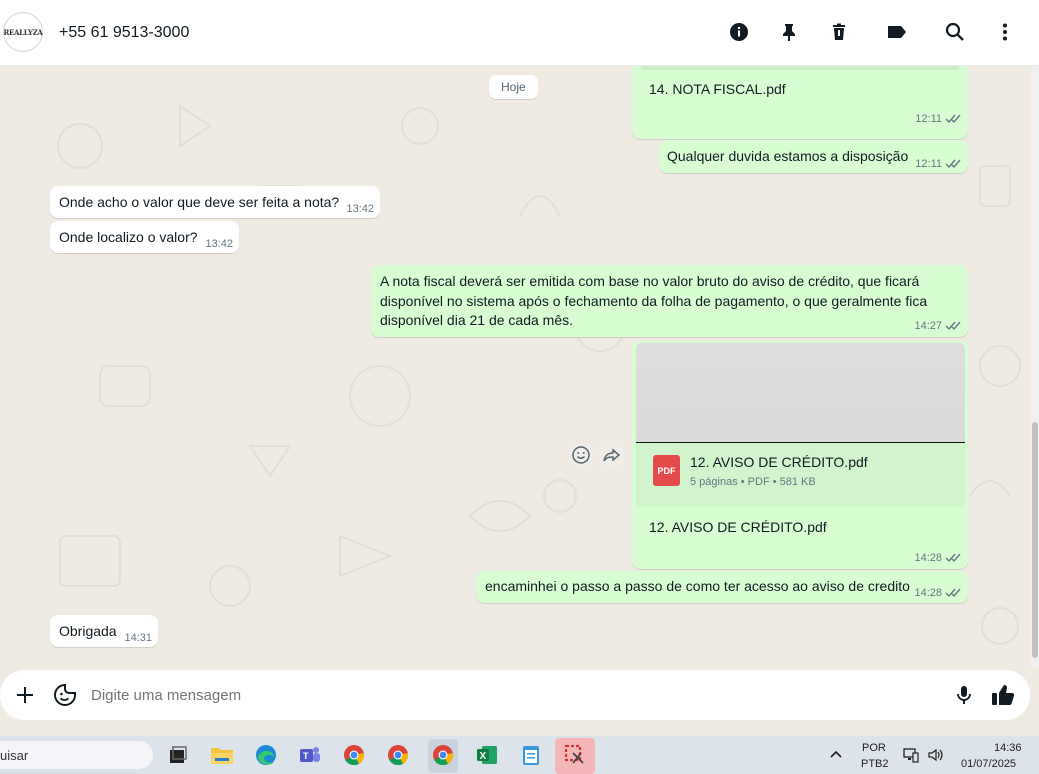 Image resolution: width=1039 pixels, height=774 pixels. Describe the element at coordinates (354, 755) in the screenshot. I see `chrome-icon` at that location.